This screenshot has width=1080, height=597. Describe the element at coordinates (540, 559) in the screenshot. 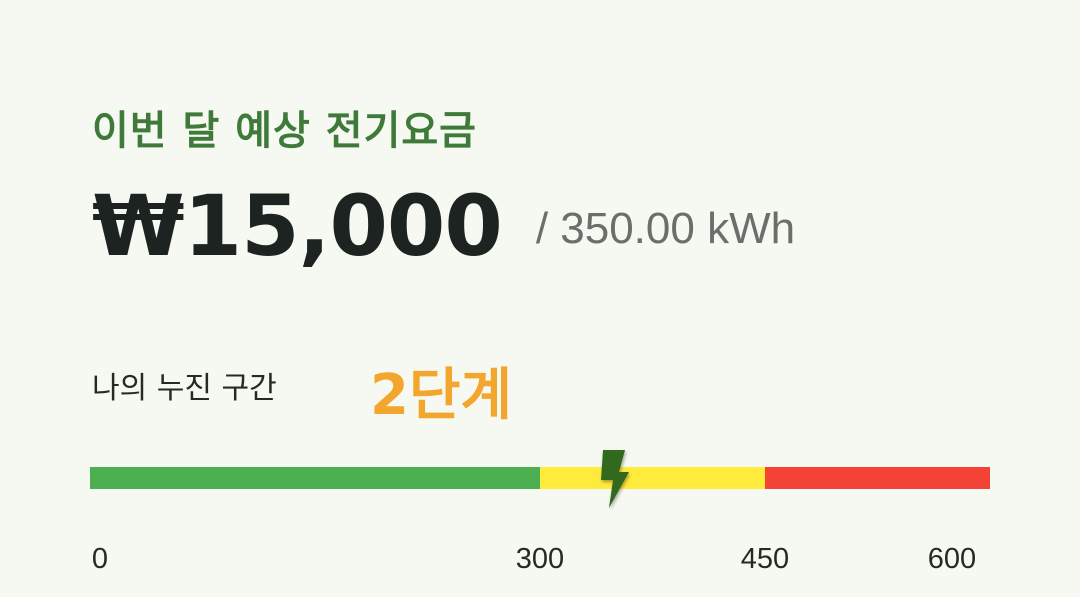

I see `gauge-tick-label: 300` at that location.